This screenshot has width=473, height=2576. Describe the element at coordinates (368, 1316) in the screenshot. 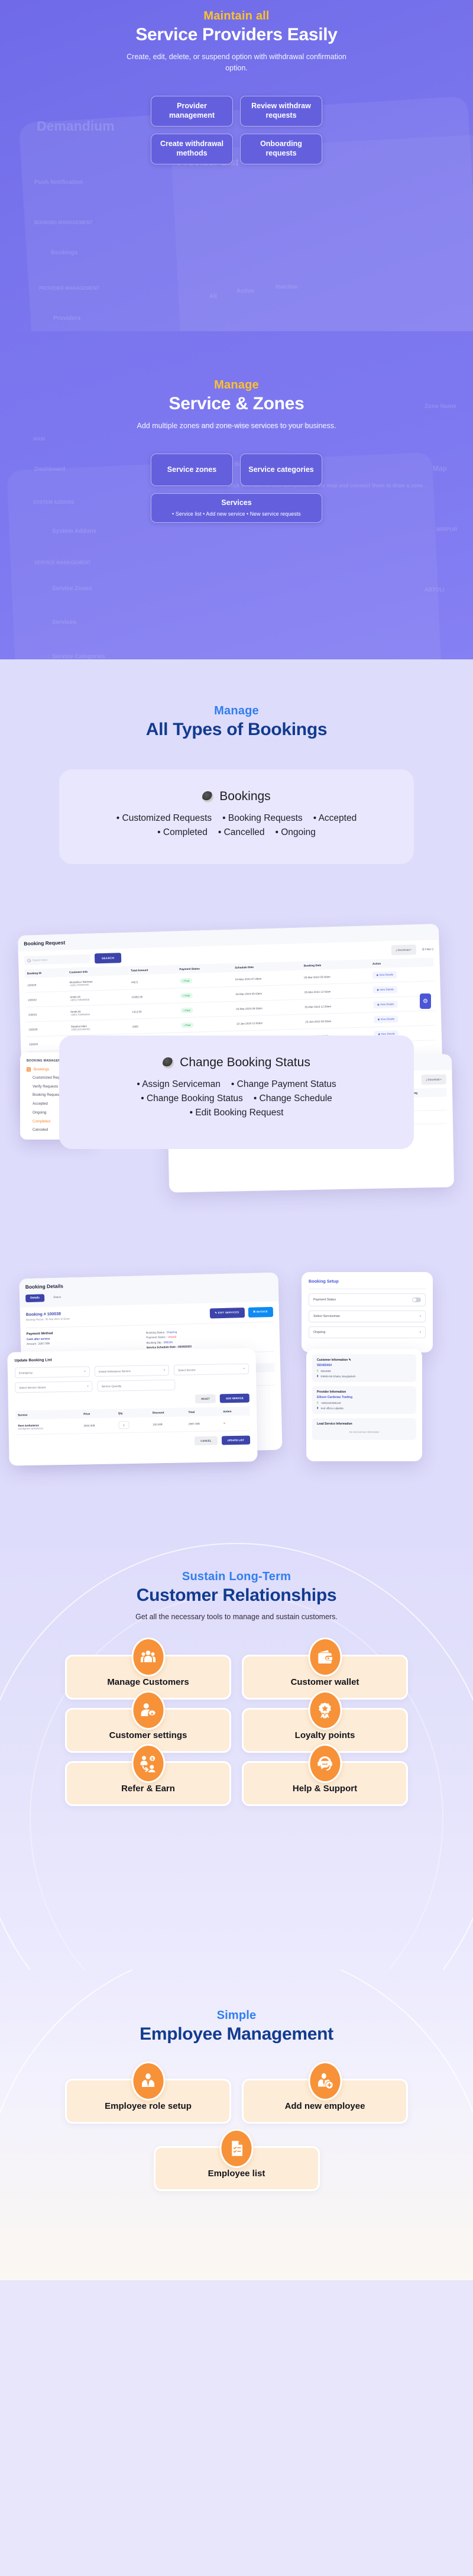

I see `serviceman-select: Select Serviceman ▾` at that location.